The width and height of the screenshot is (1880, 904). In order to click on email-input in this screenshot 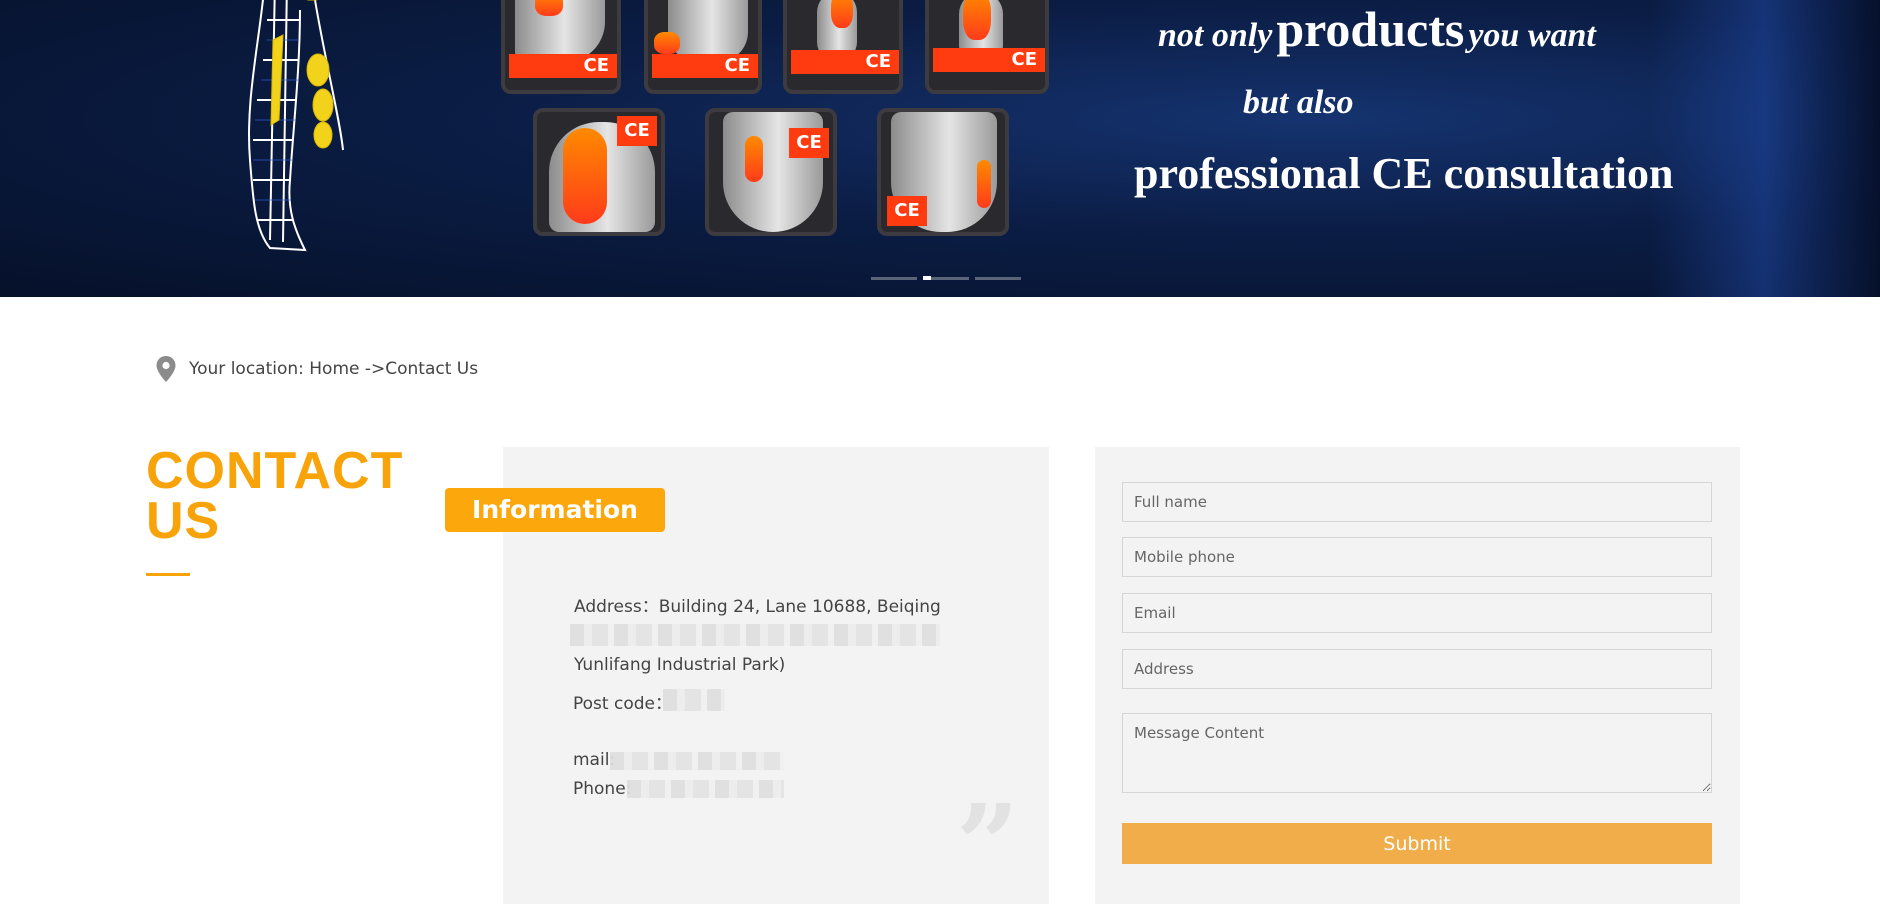, I will do `click(1417, 613)`.